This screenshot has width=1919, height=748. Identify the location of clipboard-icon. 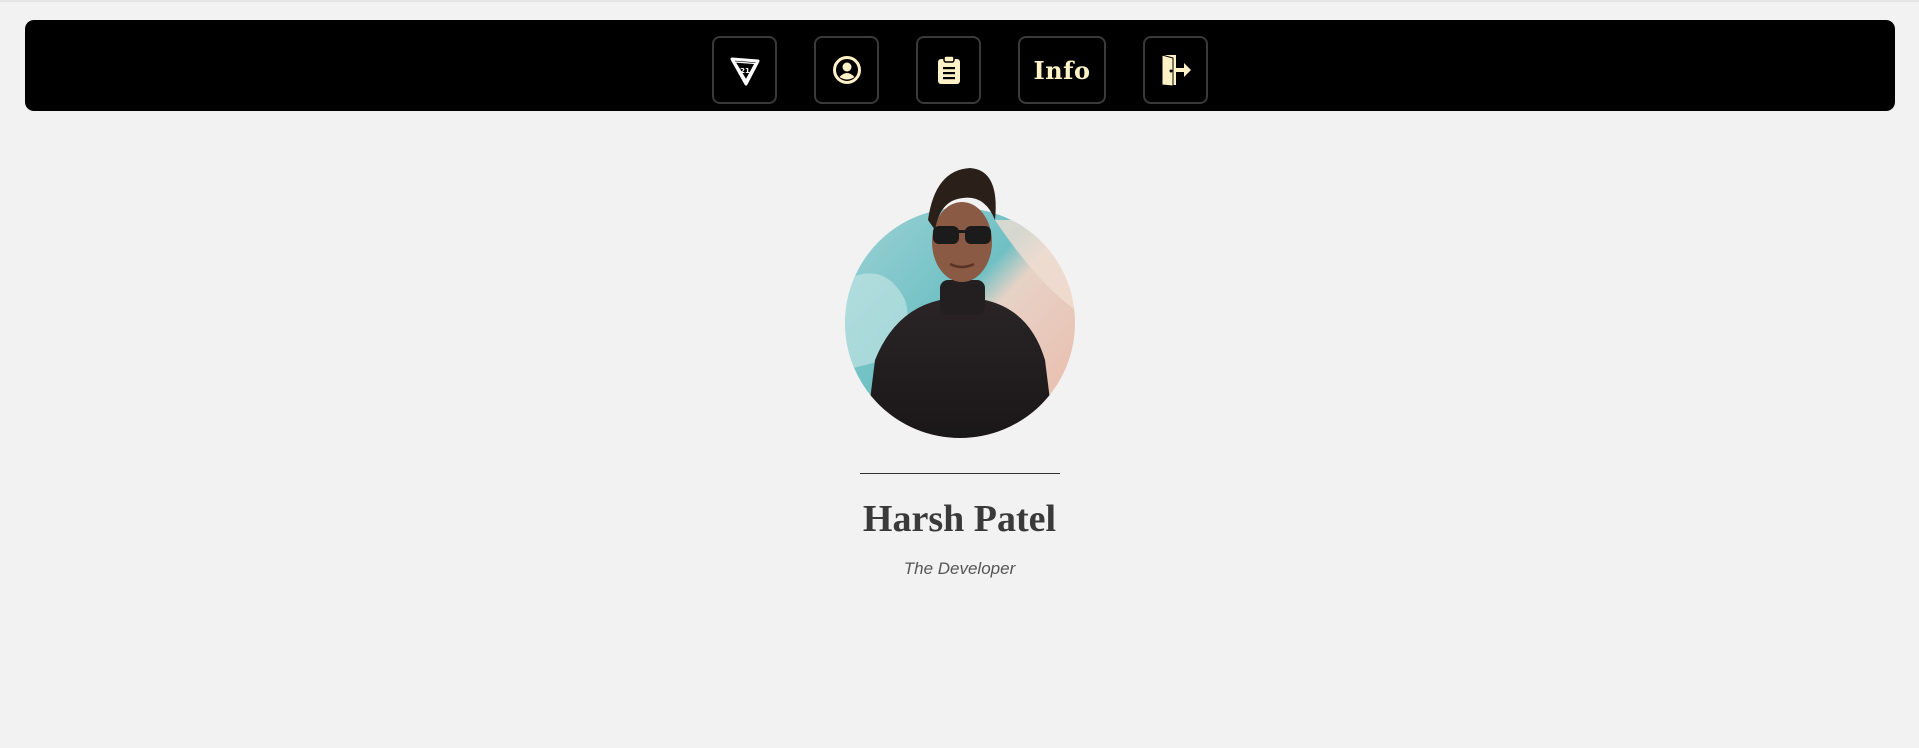
(948, 69).